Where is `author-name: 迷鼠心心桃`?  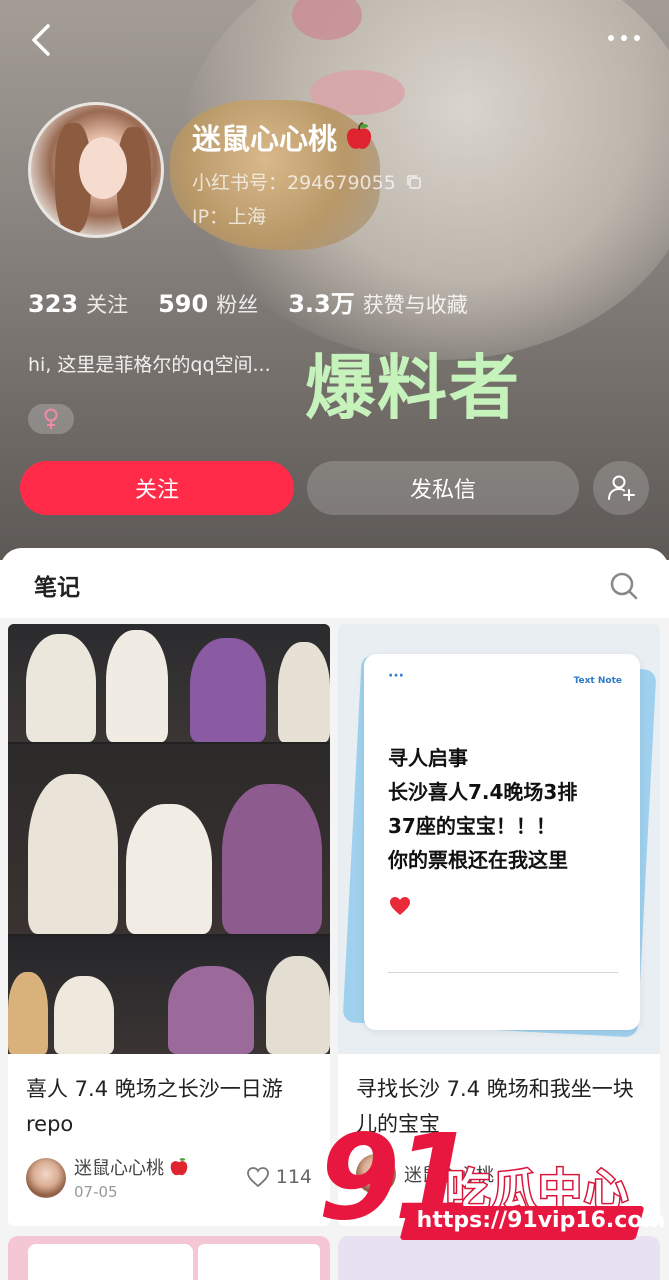 author-name: 迷鼠心心桃 is located at coordinates (119, 1168).